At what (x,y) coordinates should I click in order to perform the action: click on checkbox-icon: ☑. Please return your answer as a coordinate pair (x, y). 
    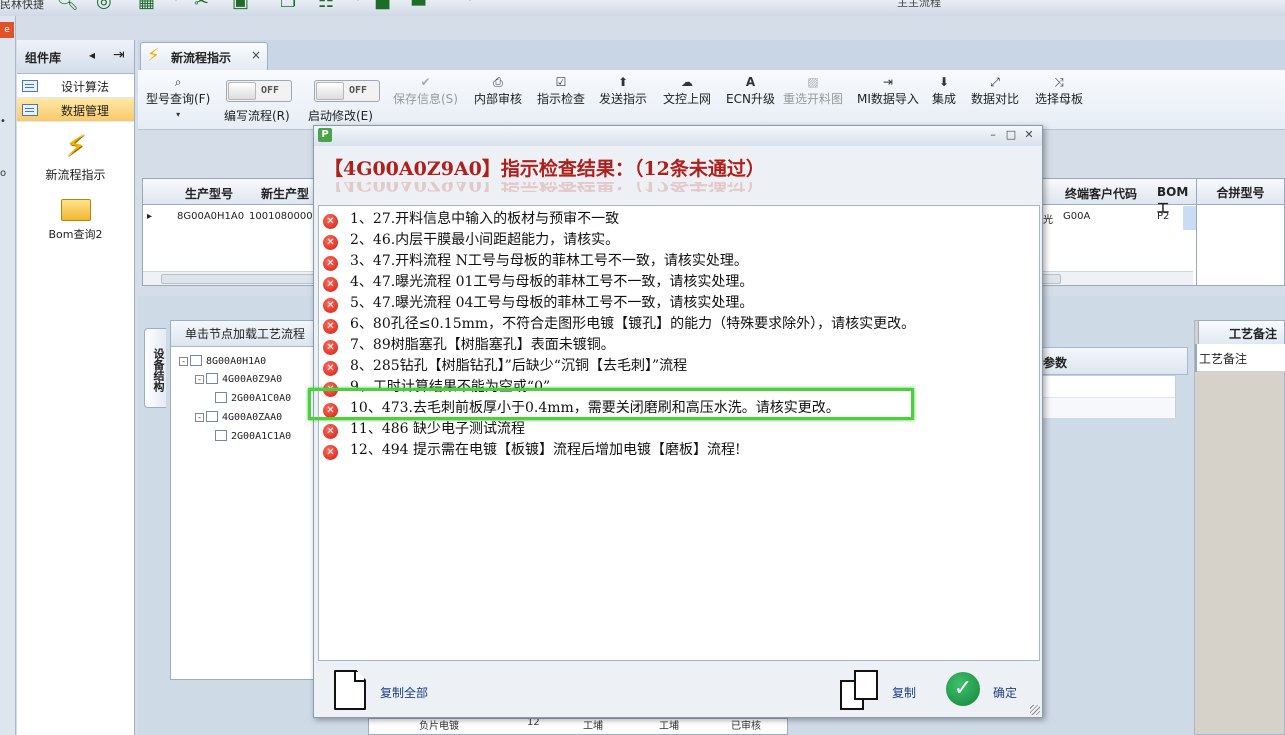
    Looking at the image, I should click on (561, 82).